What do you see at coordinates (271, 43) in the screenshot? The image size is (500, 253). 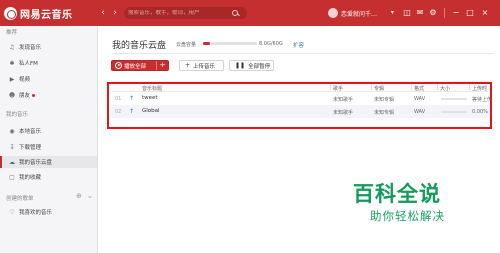 I see `capacity-value: 8.0G/60G` at bounding box center [271, 43].